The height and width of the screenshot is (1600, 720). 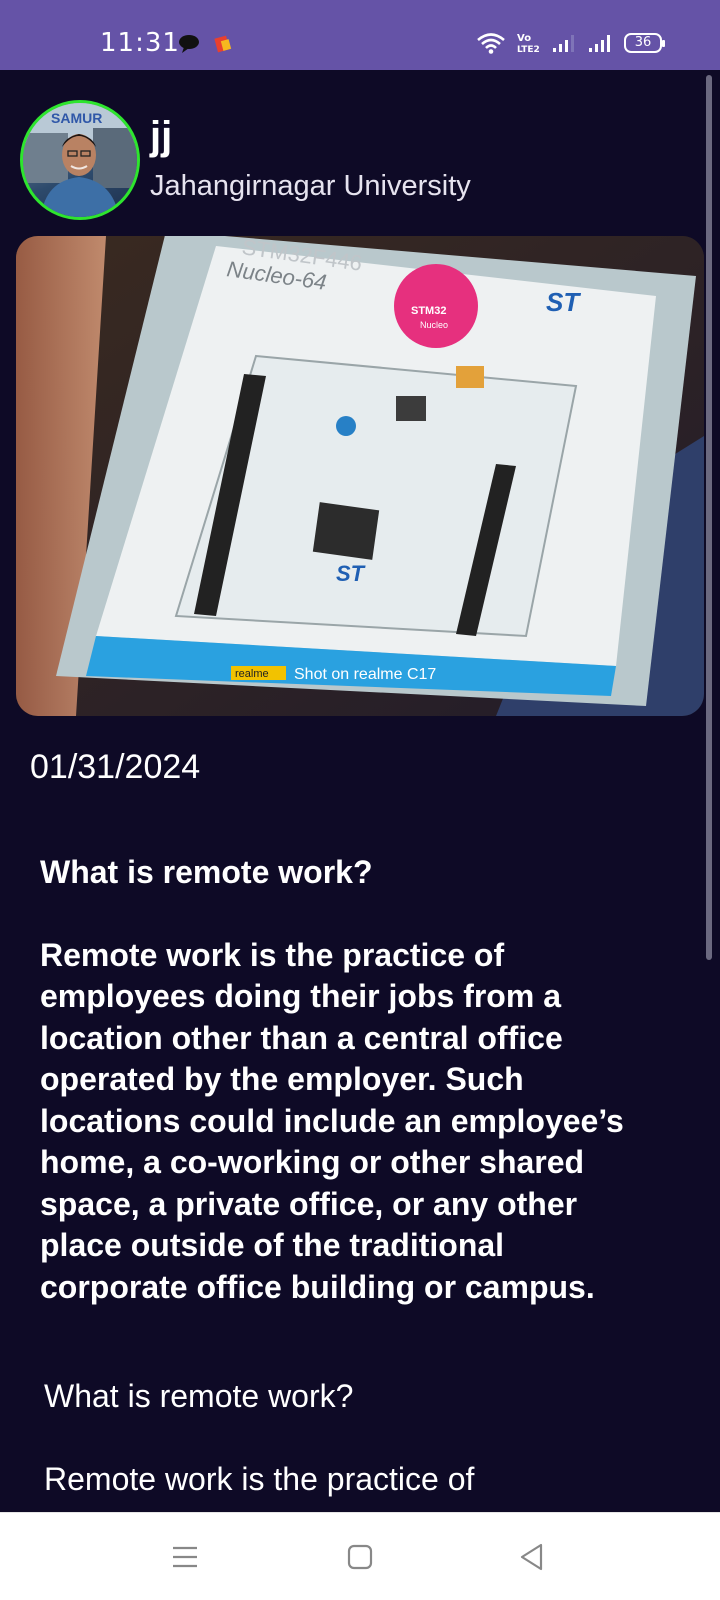 What do you see at coordinates (76, 118) in the screenshot?
I see `svg-text: SAMUR` at bounding box center [76, 118].